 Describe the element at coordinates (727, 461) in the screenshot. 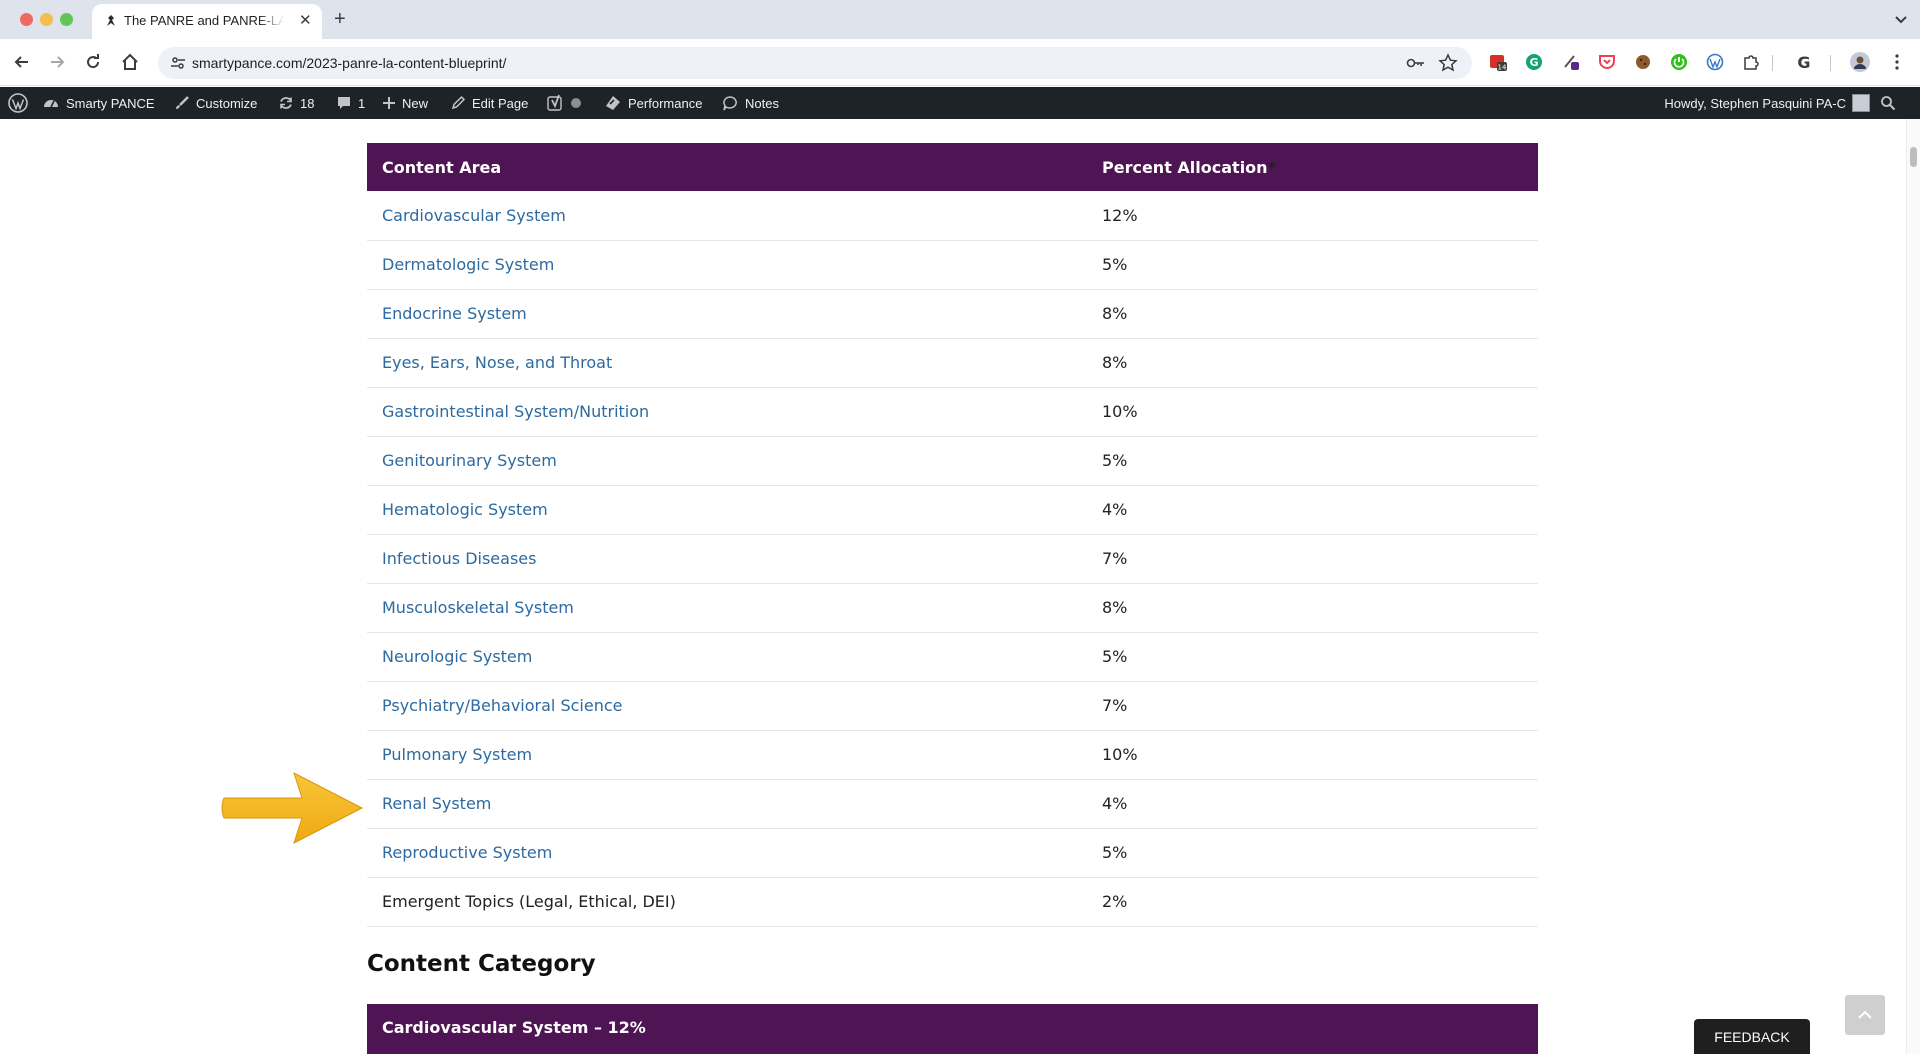

I see `content-area-cell: Genitourinary System` at that location.